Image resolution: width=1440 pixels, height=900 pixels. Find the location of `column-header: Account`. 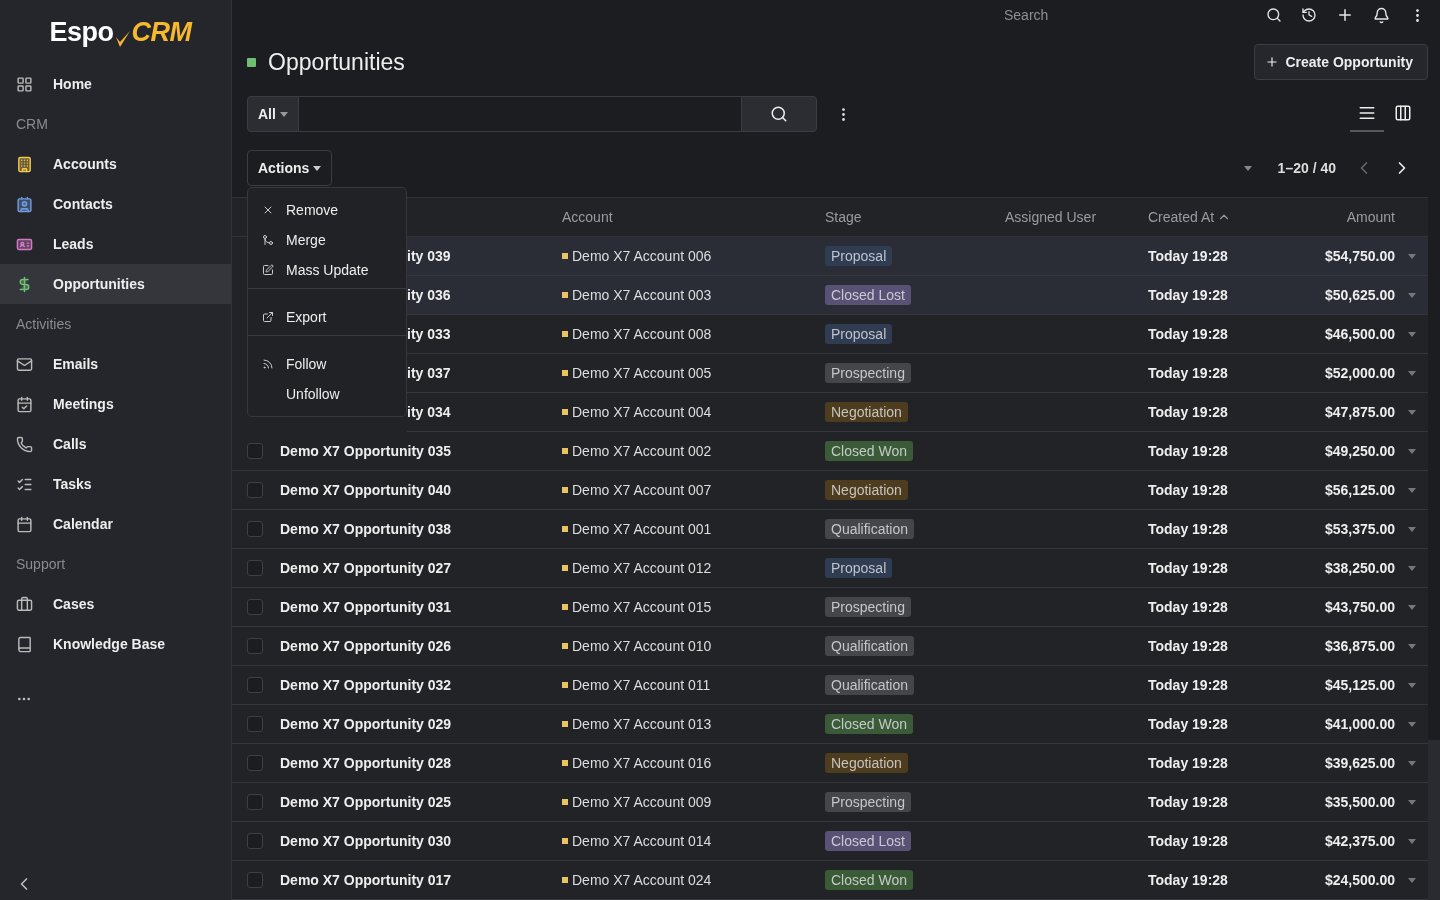

column-header: Account is located at coordinates (693, 217).